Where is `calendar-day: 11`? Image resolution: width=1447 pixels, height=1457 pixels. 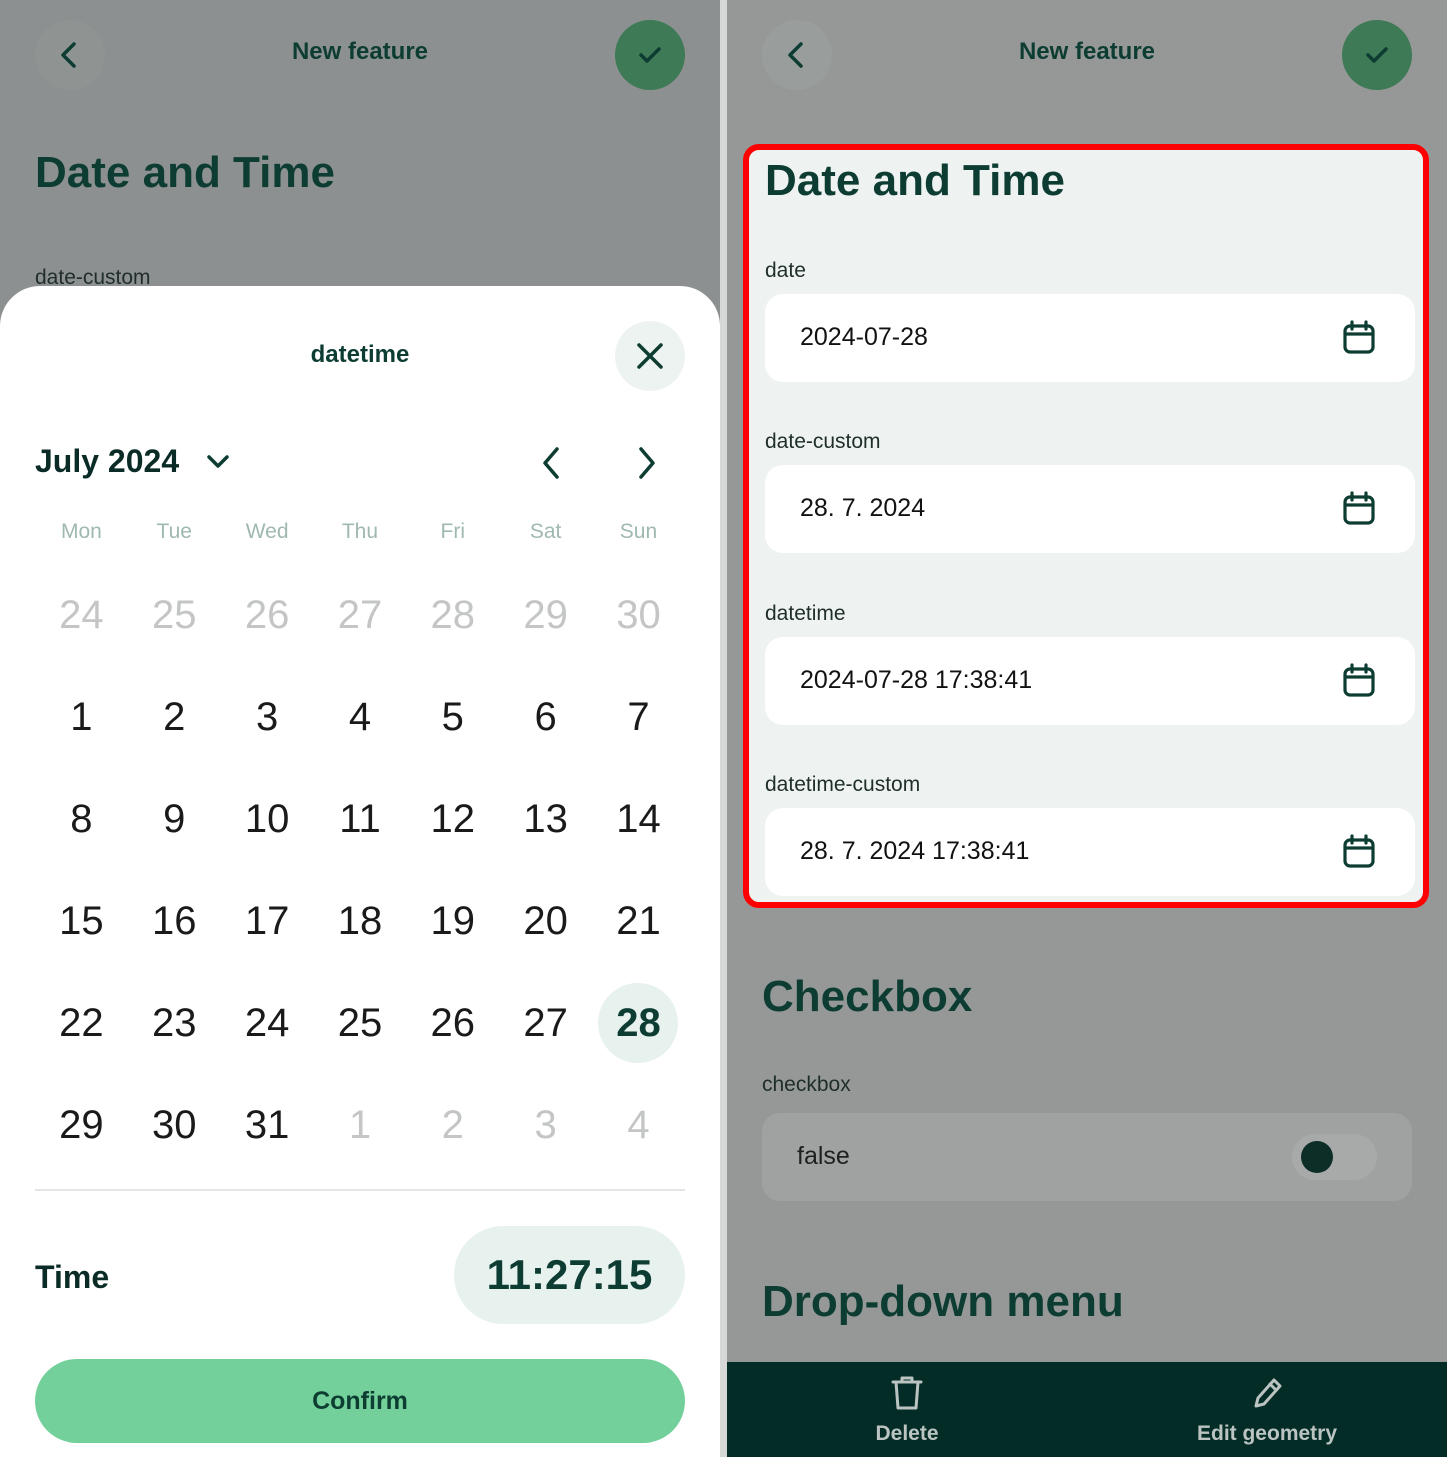 calendar-day: 11 is located at coordinates (360, 819).